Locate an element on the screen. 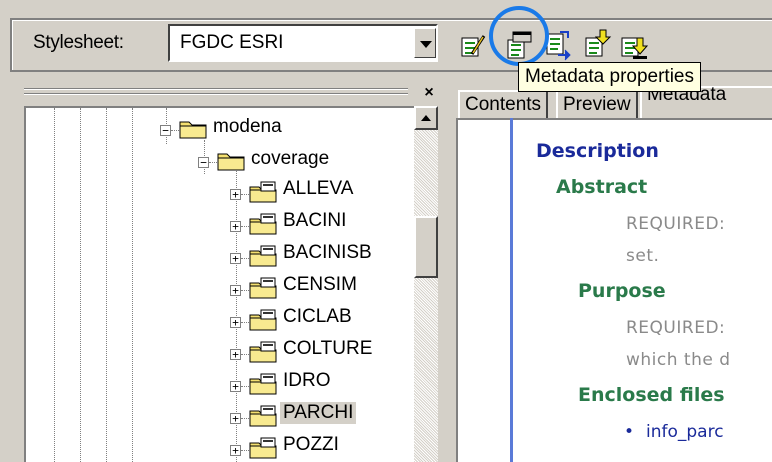  section-enclosed-files: Enclosed files is located at coordinates (651, 395).